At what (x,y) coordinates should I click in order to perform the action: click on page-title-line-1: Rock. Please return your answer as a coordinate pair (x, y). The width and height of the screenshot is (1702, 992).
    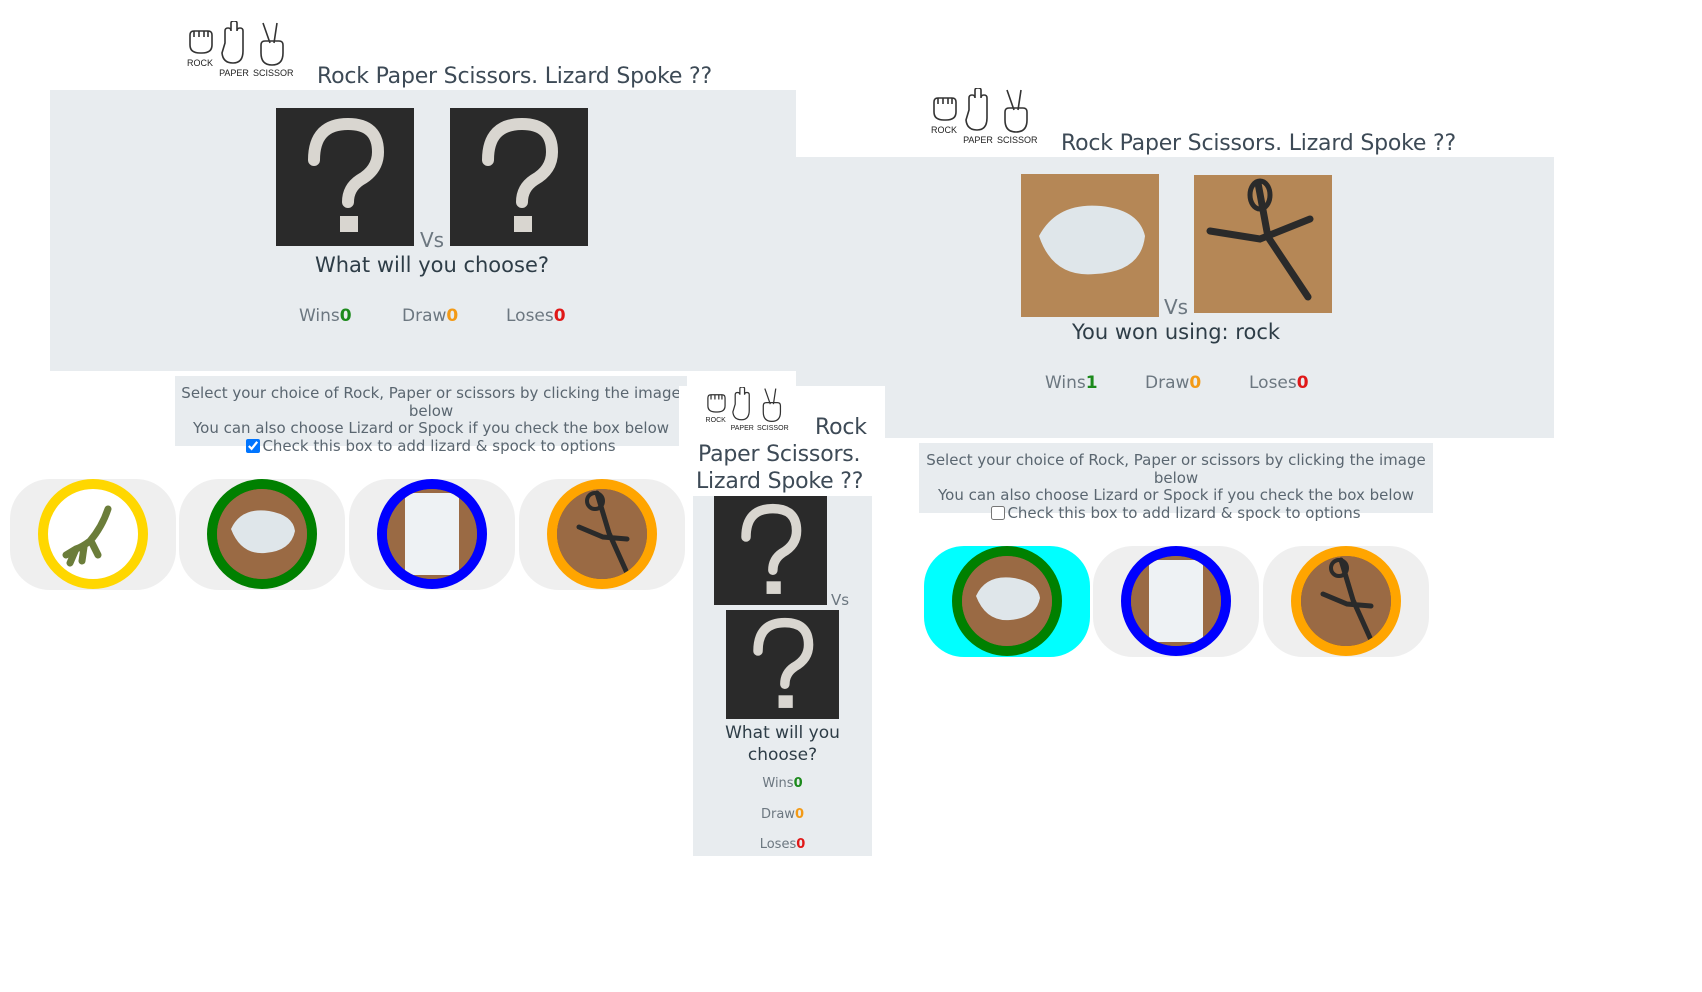
    Looking at the image, I should click on (841, 427).